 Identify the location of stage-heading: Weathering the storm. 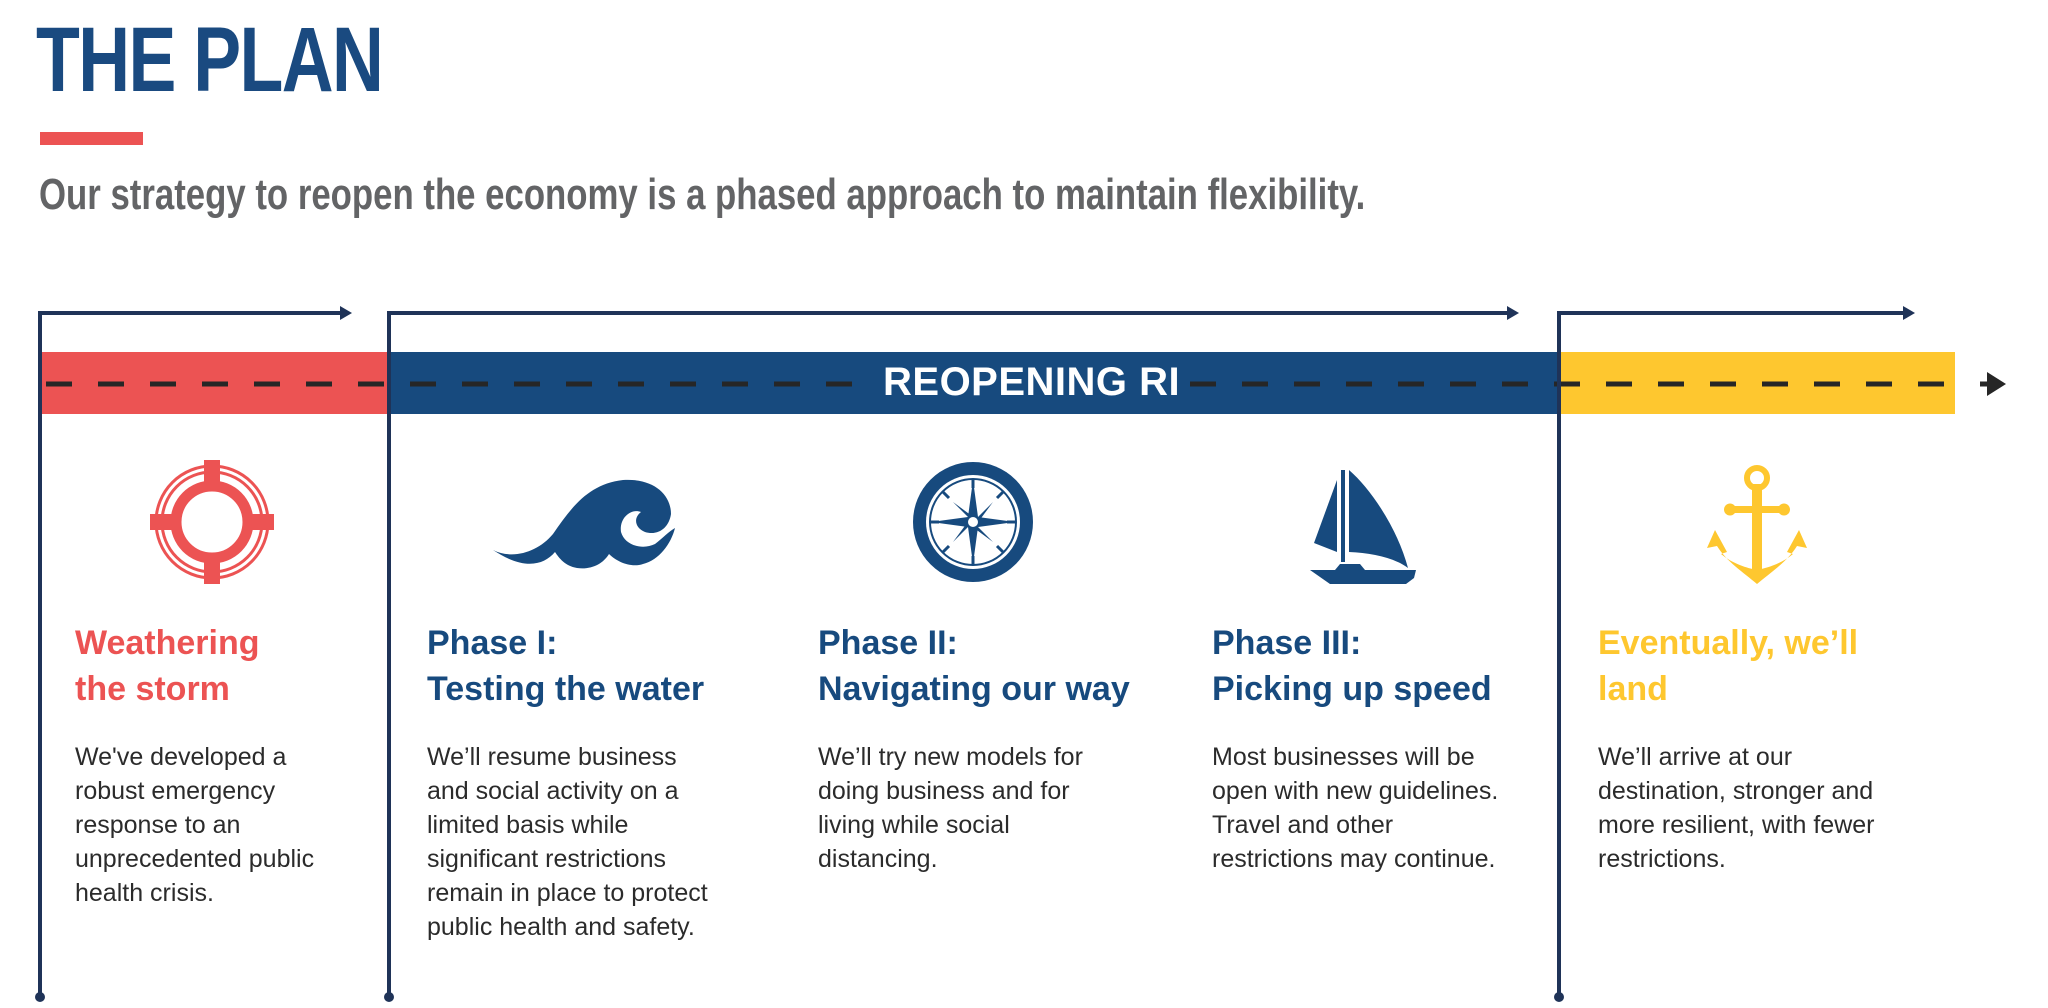
(245, 666).